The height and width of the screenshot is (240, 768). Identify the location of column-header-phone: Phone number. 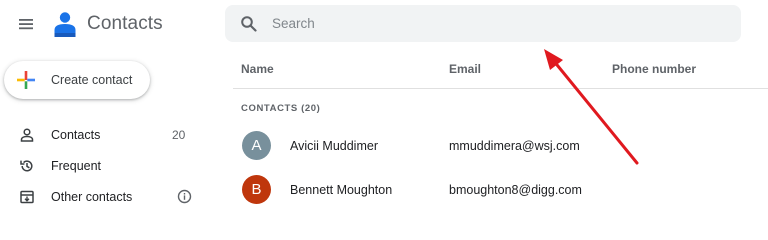
(654, 69).